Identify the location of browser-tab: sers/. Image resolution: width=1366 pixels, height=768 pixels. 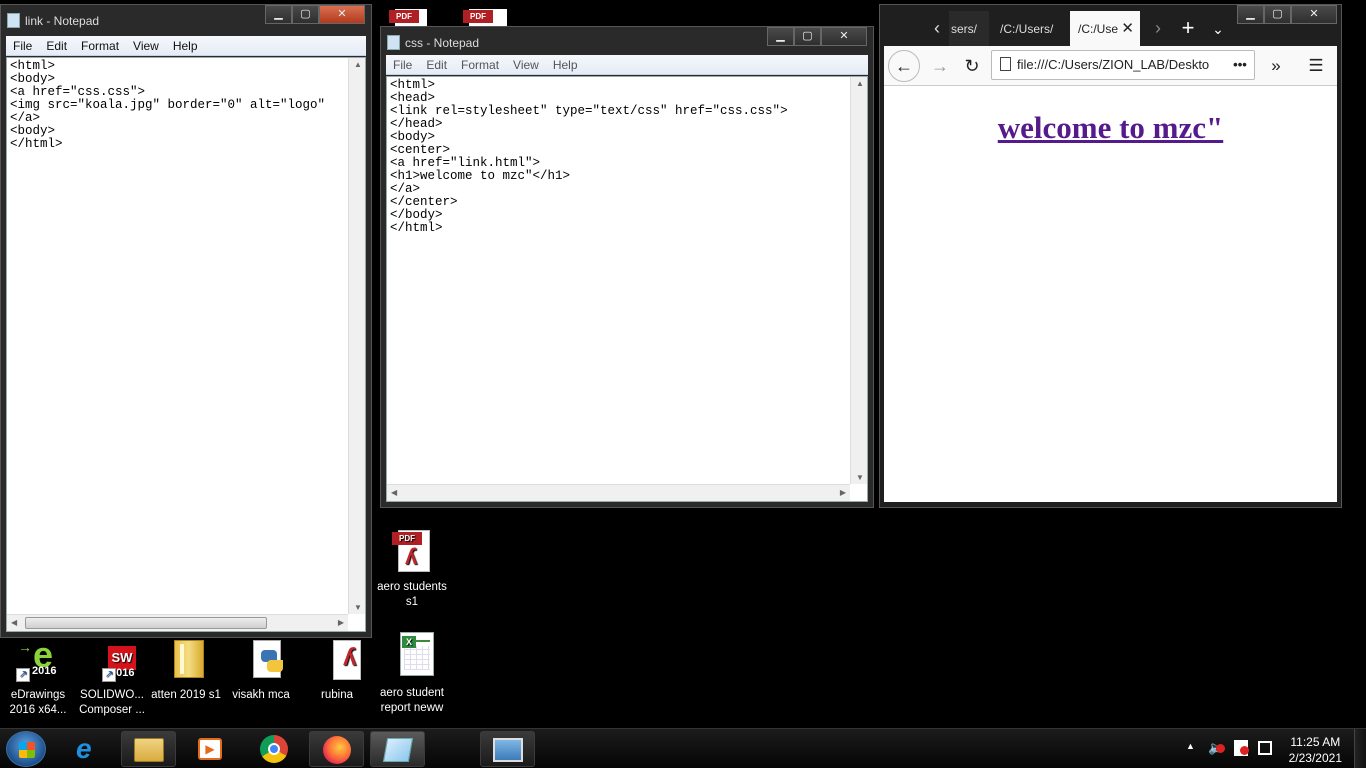
(969, 29).